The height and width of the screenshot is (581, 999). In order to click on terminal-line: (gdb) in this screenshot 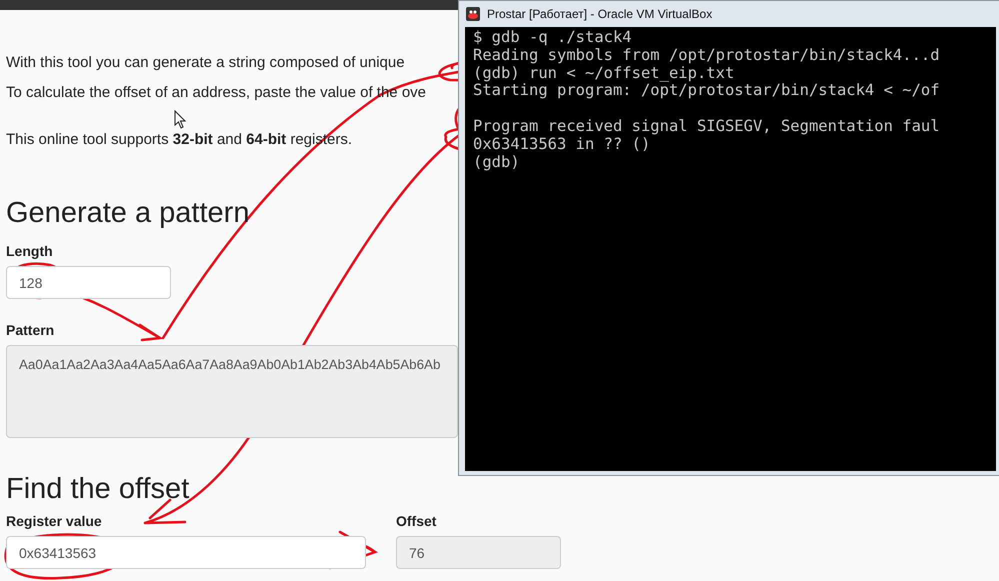, I will do `click(496, 161)`.